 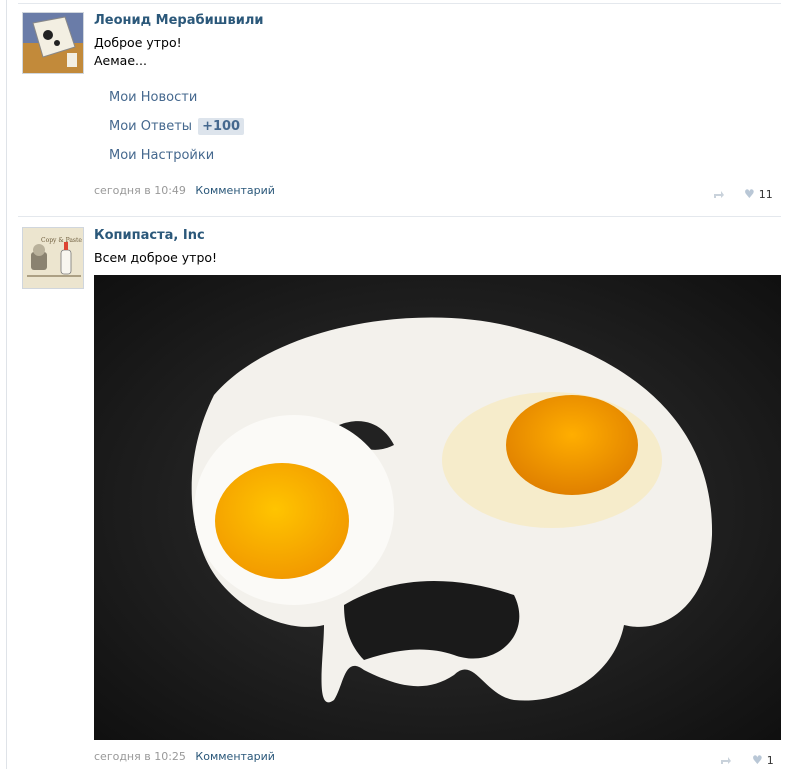 I want to click on menu-item-answers-label: Мои Ответы, so click(x=151, y=126).